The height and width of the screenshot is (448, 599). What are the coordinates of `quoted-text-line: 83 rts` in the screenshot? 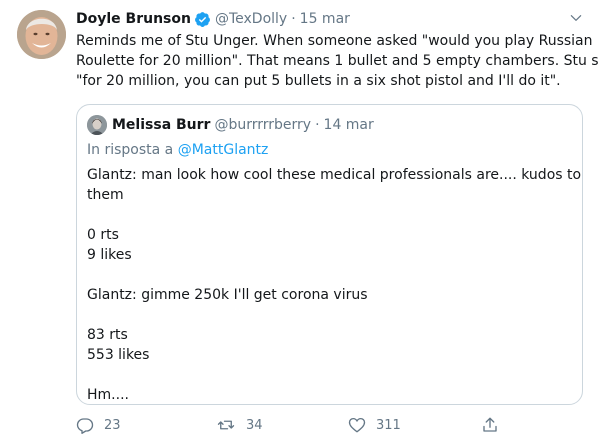 It's located at (107, 335).